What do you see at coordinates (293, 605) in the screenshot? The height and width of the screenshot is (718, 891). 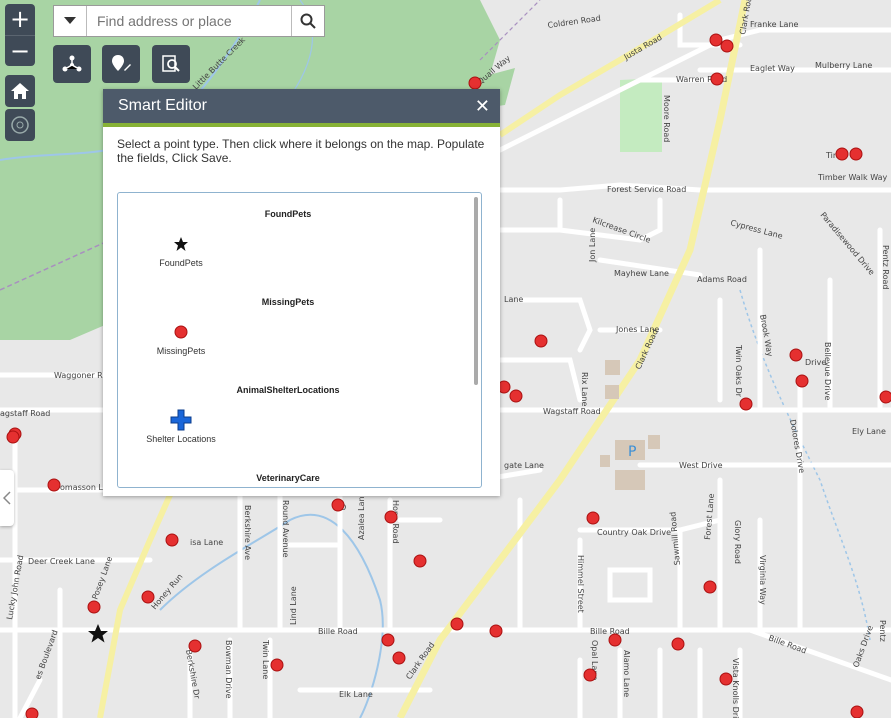 I see `svg-text: Lind Lane` at bounding box center [293, 605].